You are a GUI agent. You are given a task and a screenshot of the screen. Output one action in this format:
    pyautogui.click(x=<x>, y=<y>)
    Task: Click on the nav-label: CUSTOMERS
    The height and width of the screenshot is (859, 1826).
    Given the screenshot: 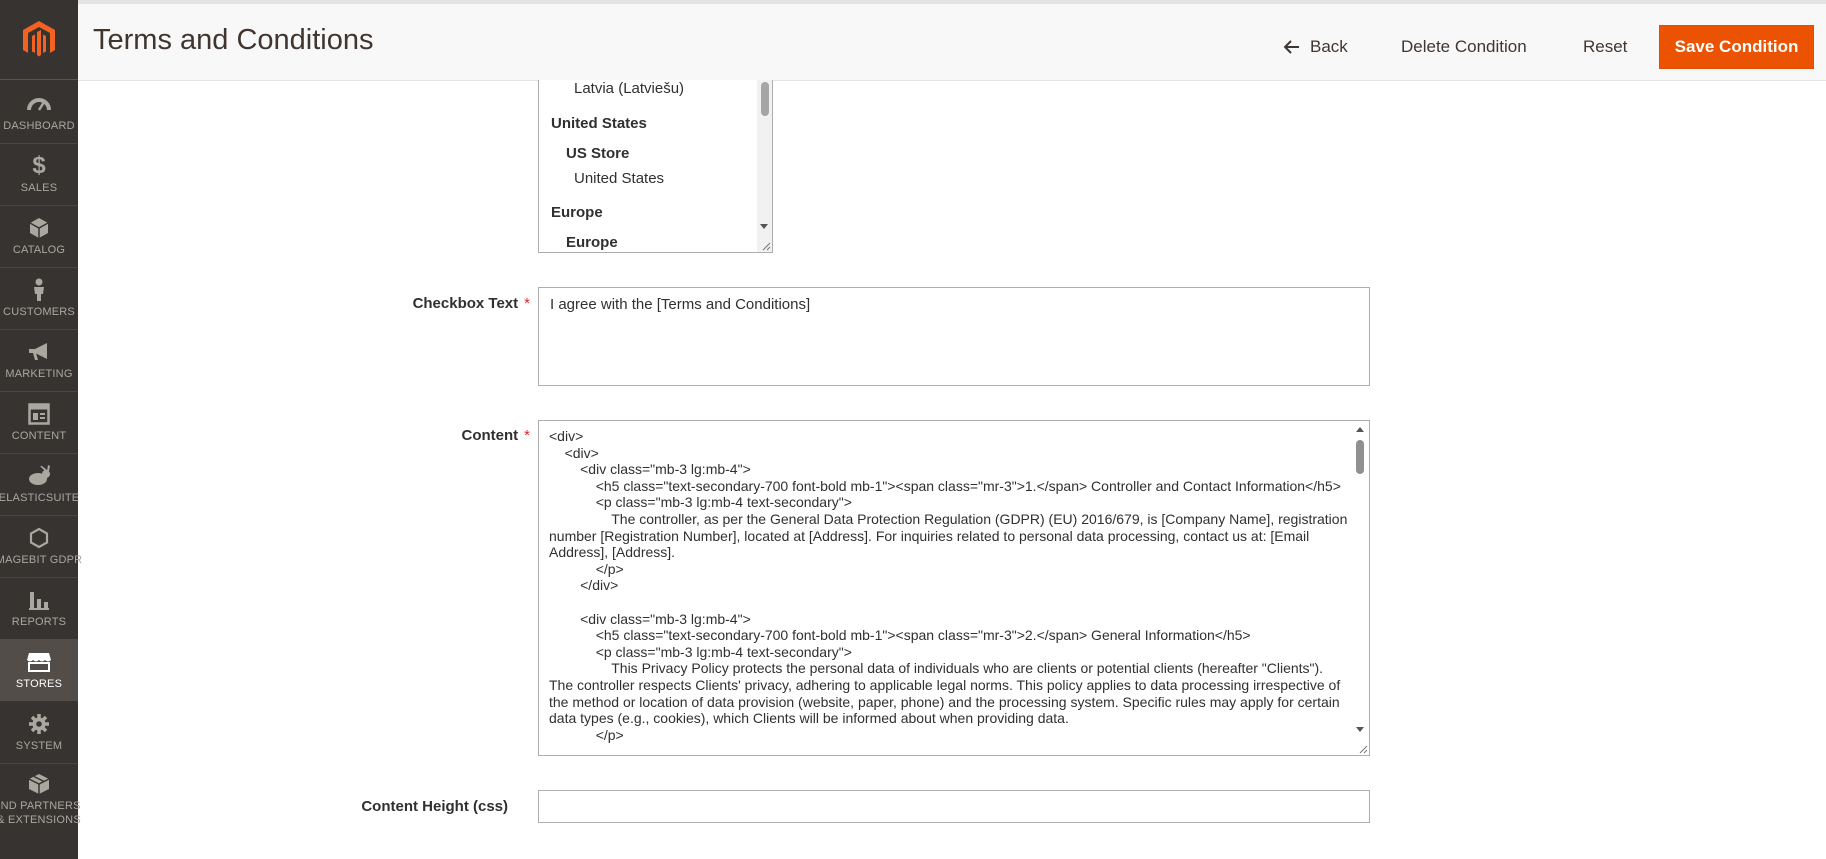 What is the action you would take?
    pyautogui.click(x=39, y=312)
    